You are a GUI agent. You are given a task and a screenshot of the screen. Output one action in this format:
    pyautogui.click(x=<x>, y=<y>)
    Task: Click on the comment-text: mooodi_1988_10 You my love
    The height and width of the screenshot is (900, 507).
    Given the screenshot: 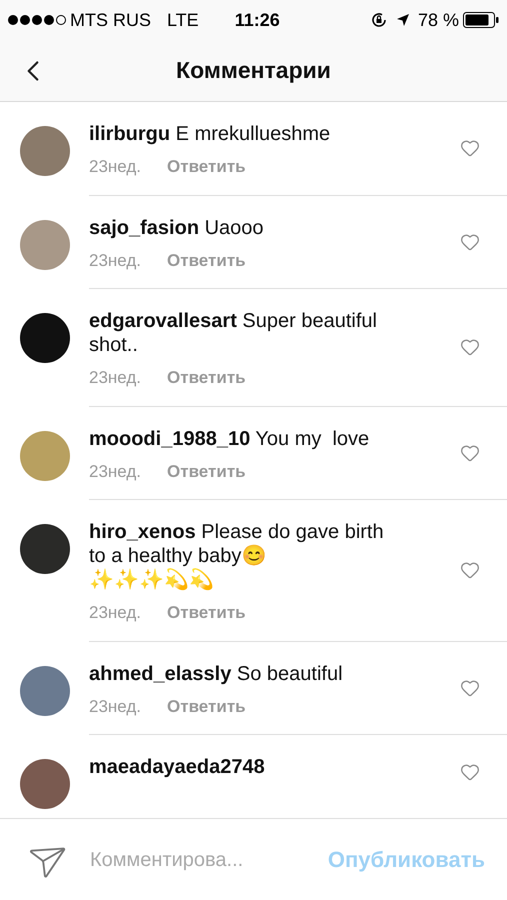 What is the action you would take?
    pyautogui.click(x=229, y=438)
    